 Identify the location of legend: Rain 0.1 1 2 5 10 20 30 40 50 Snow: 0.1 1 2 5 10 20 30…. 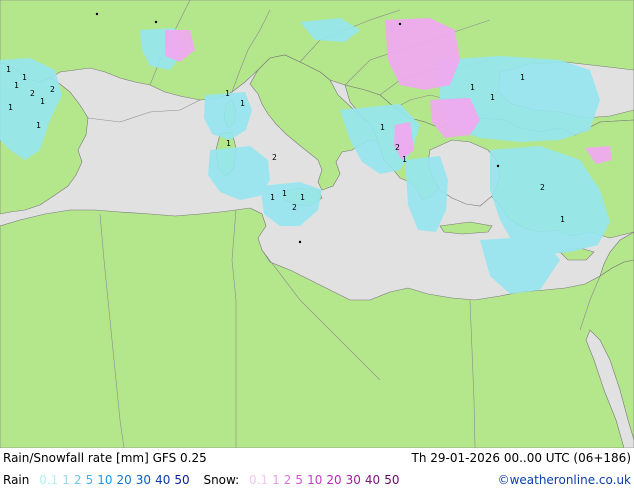
(206, 480).